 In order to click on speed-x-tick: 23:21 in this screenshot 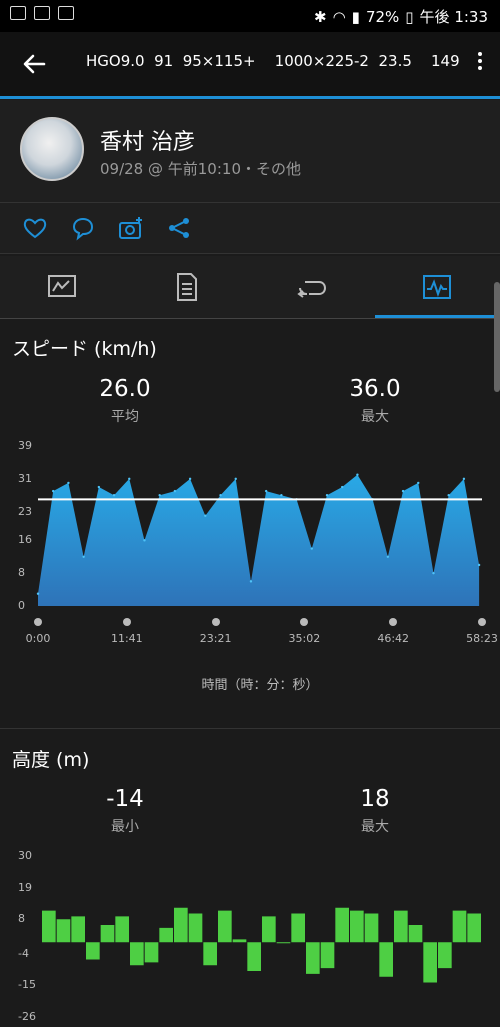, I will do `click(215, 638)`.